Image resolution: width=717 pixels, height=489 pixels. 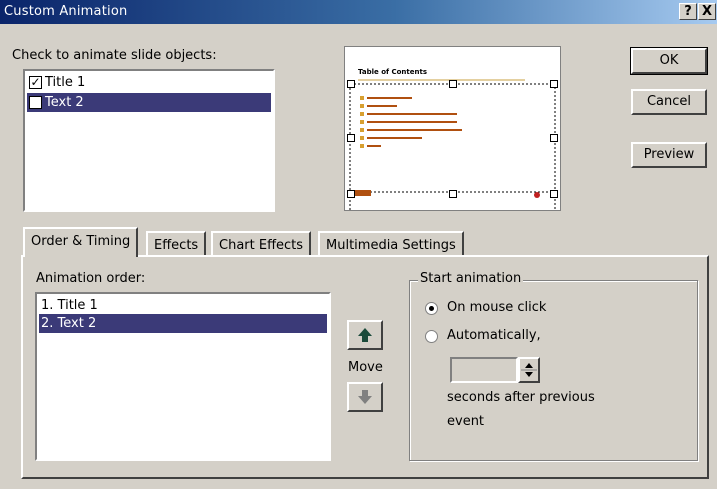 I want to click on objects-list-label: Check to animate slide objects:, so click(x=114, y=55).